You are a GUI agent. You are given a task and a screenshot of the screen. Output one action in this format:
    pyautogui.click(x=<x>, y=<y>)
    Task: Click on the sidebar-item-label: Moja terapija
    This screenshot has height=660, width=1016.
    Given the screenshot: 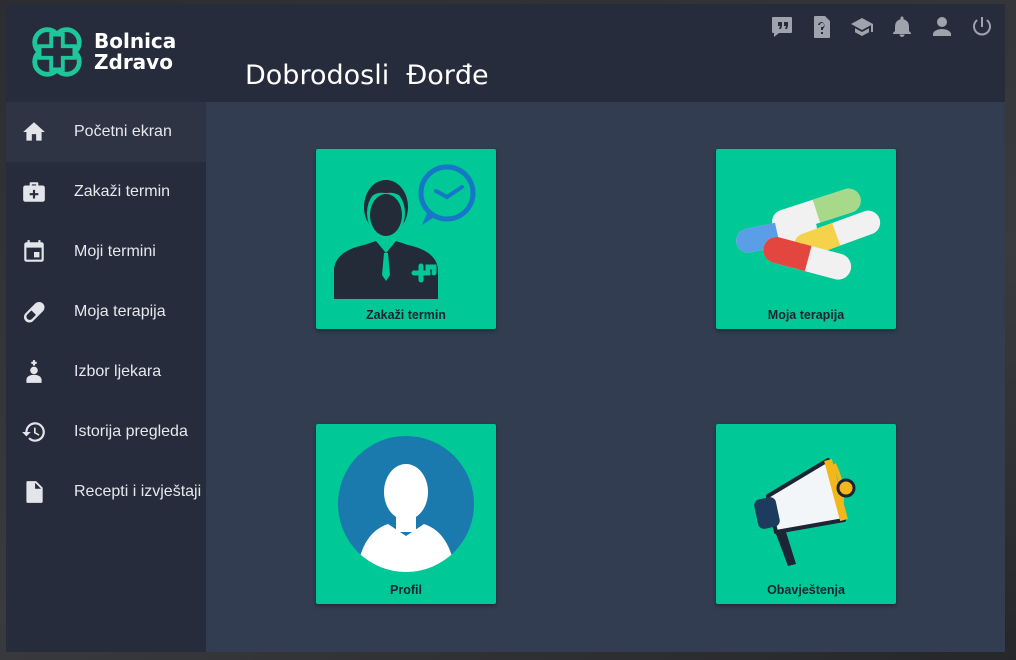 What is the action you would take?
    pyautogui.click(x=120, y=311)
    